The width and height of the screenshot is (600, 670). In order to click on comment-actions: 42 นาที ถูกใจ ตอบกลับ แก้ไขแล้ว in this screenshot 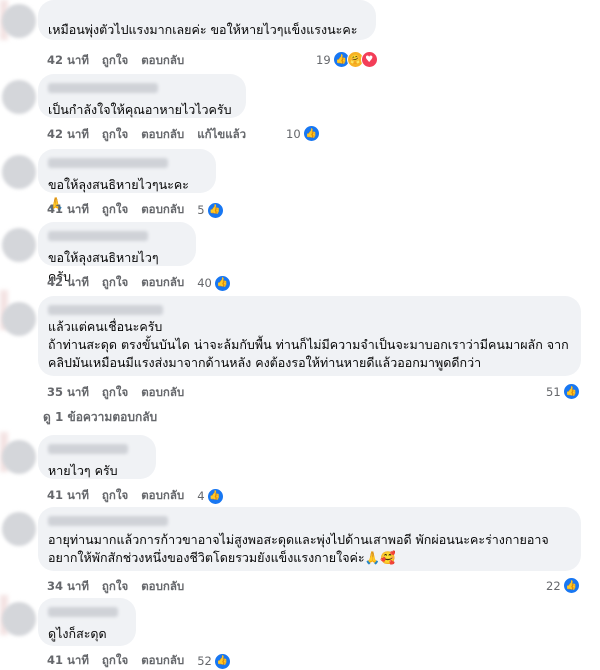, I will do `click(146, 135)`.